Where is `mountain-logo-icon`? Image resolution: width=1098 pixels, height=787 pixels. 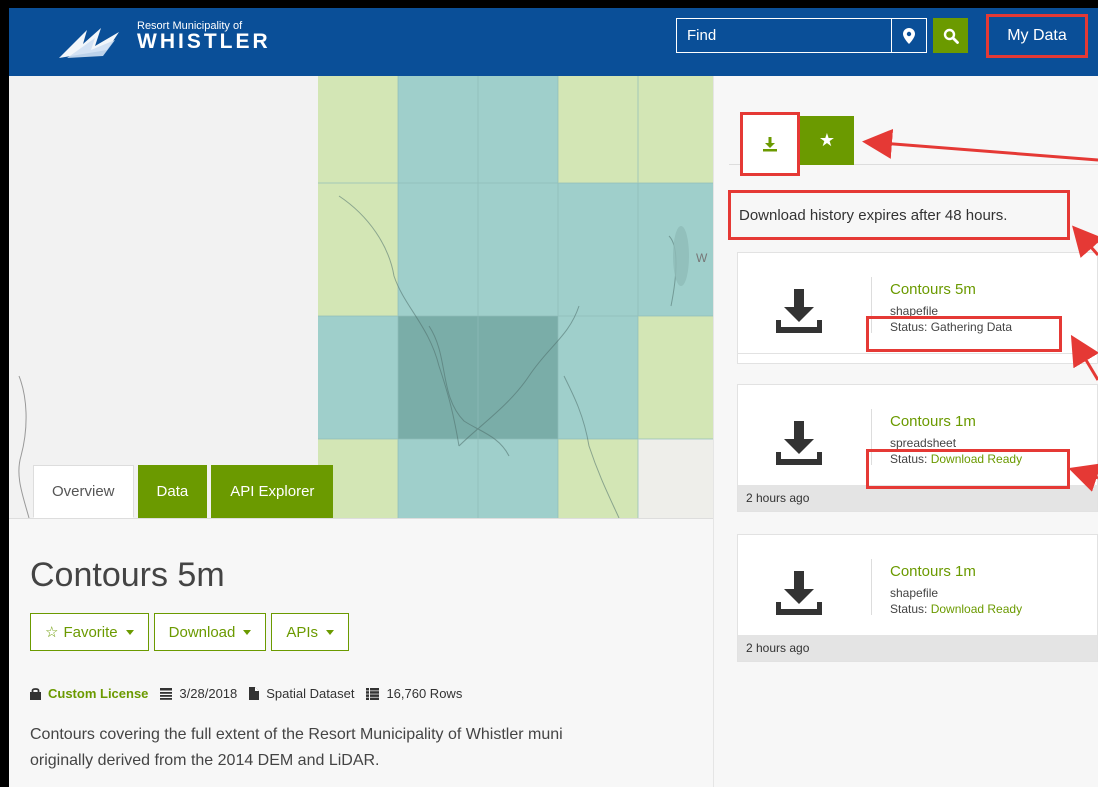
mountain-logo-icon is located at coordinates (89, 43).